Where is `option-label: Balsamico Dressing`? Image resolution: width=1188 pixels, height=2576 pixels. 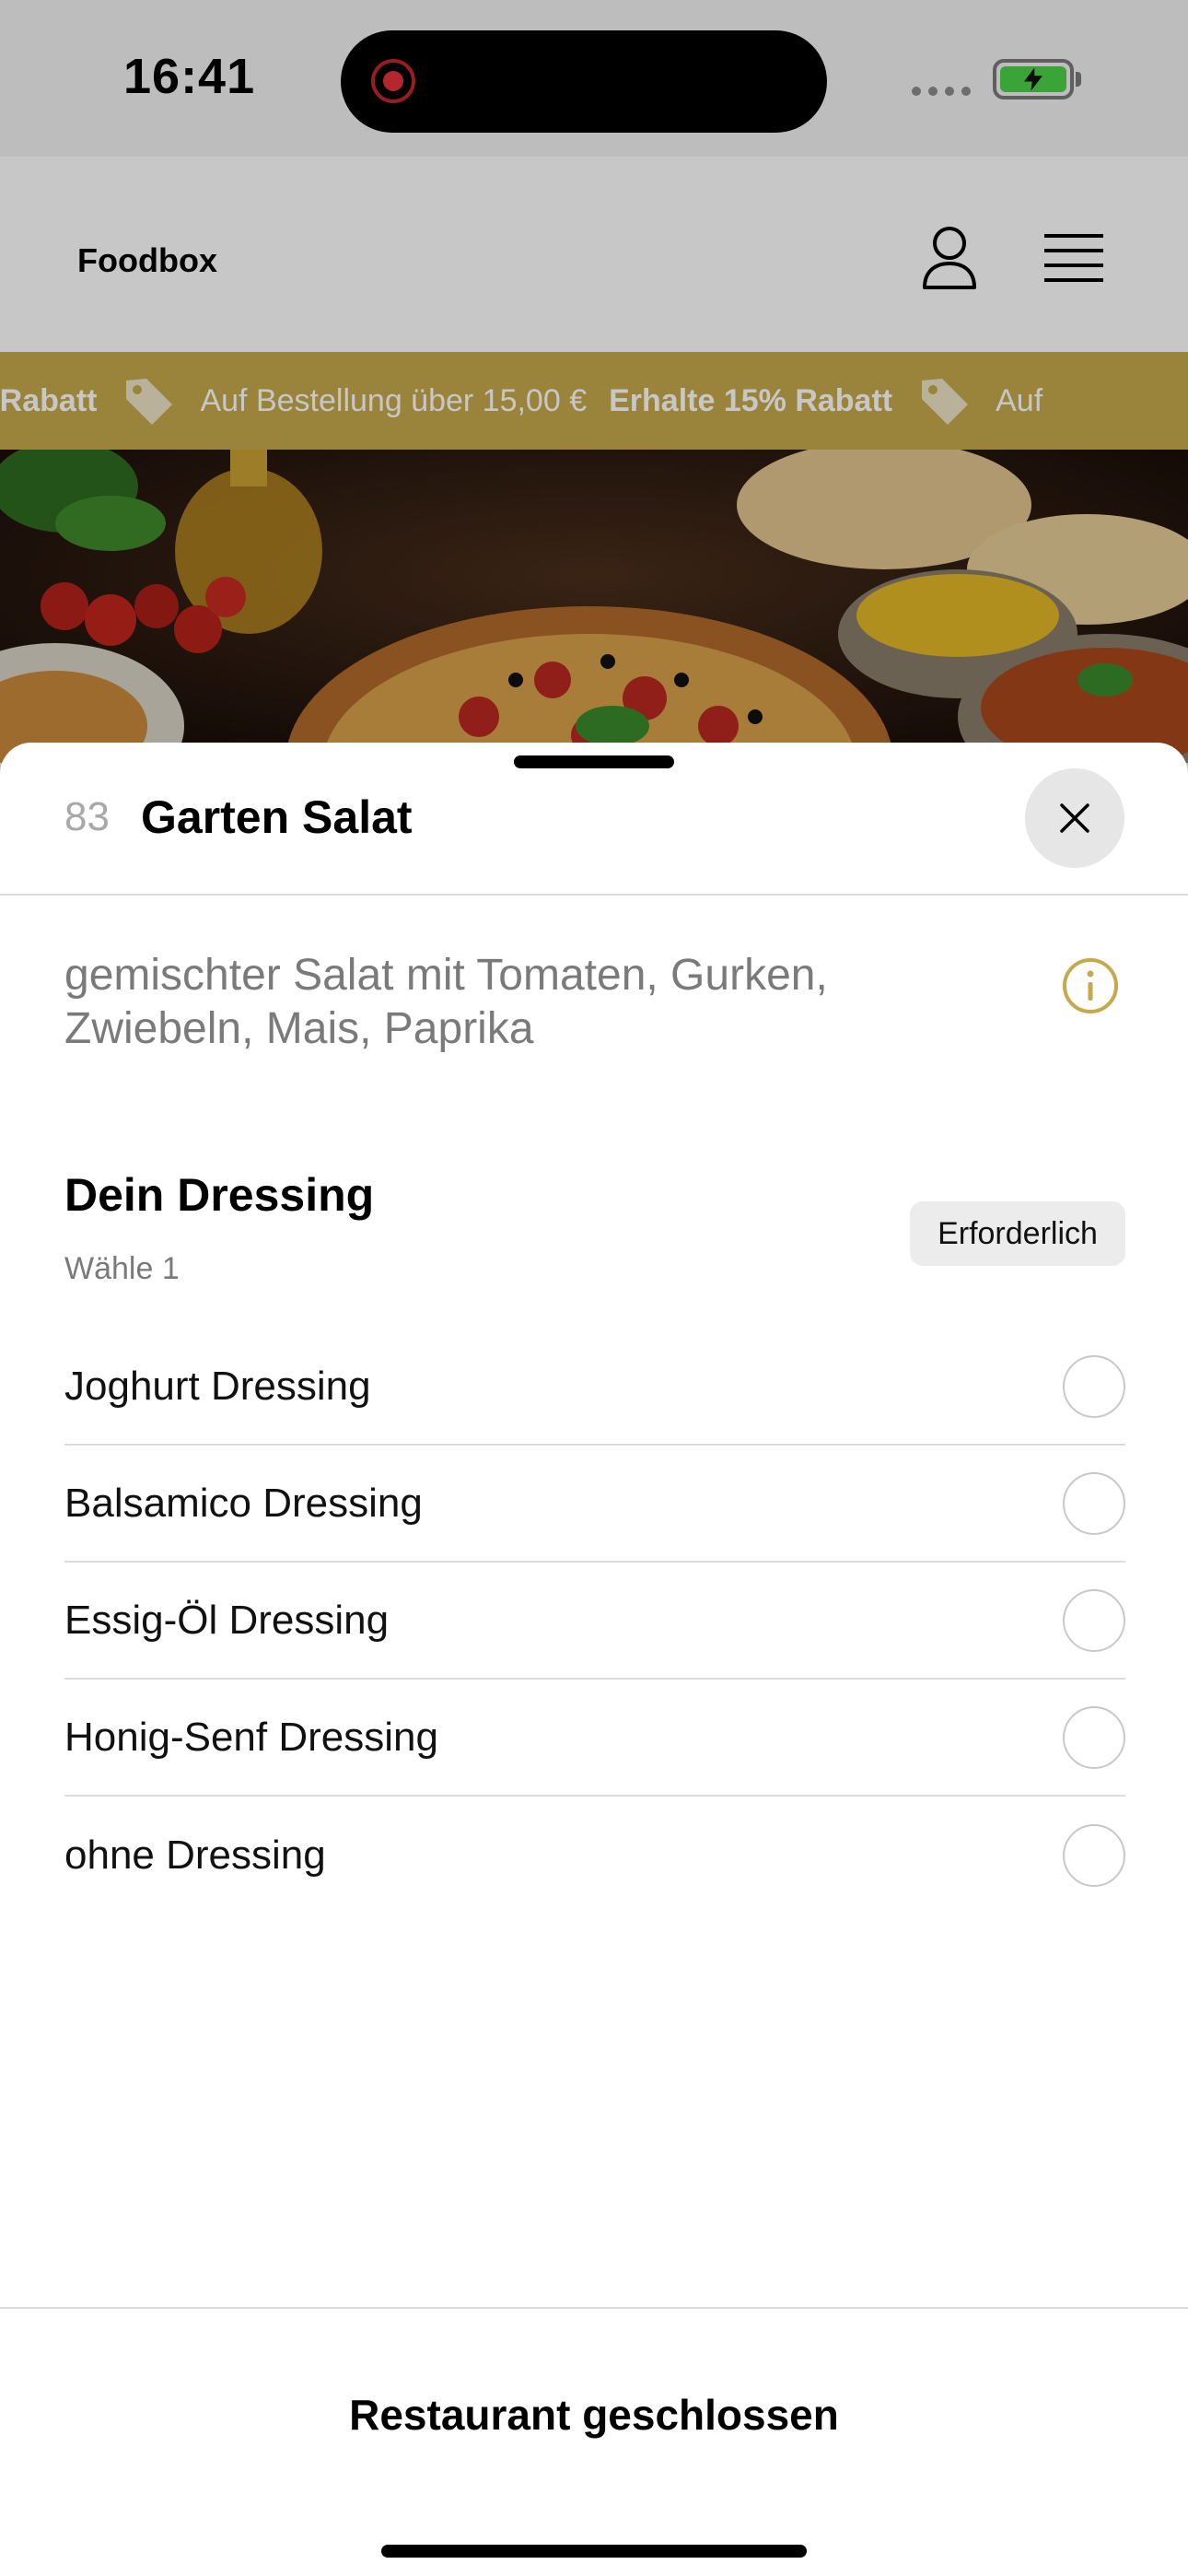
option-label: Balsamico Dressing is located at coordinates (243, 1503).